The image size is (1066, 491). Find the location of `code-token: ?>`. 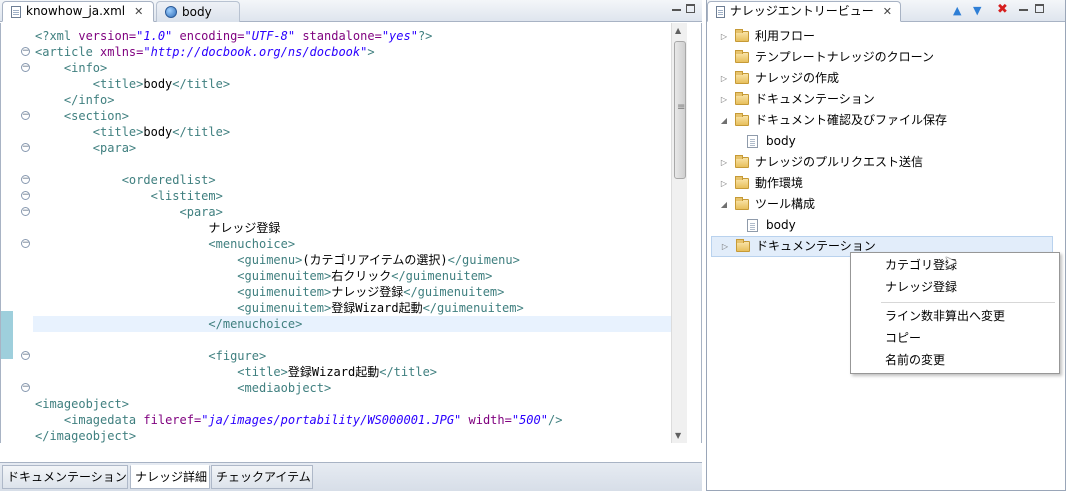

code-token: ?> is located at coordinates (425, 36).